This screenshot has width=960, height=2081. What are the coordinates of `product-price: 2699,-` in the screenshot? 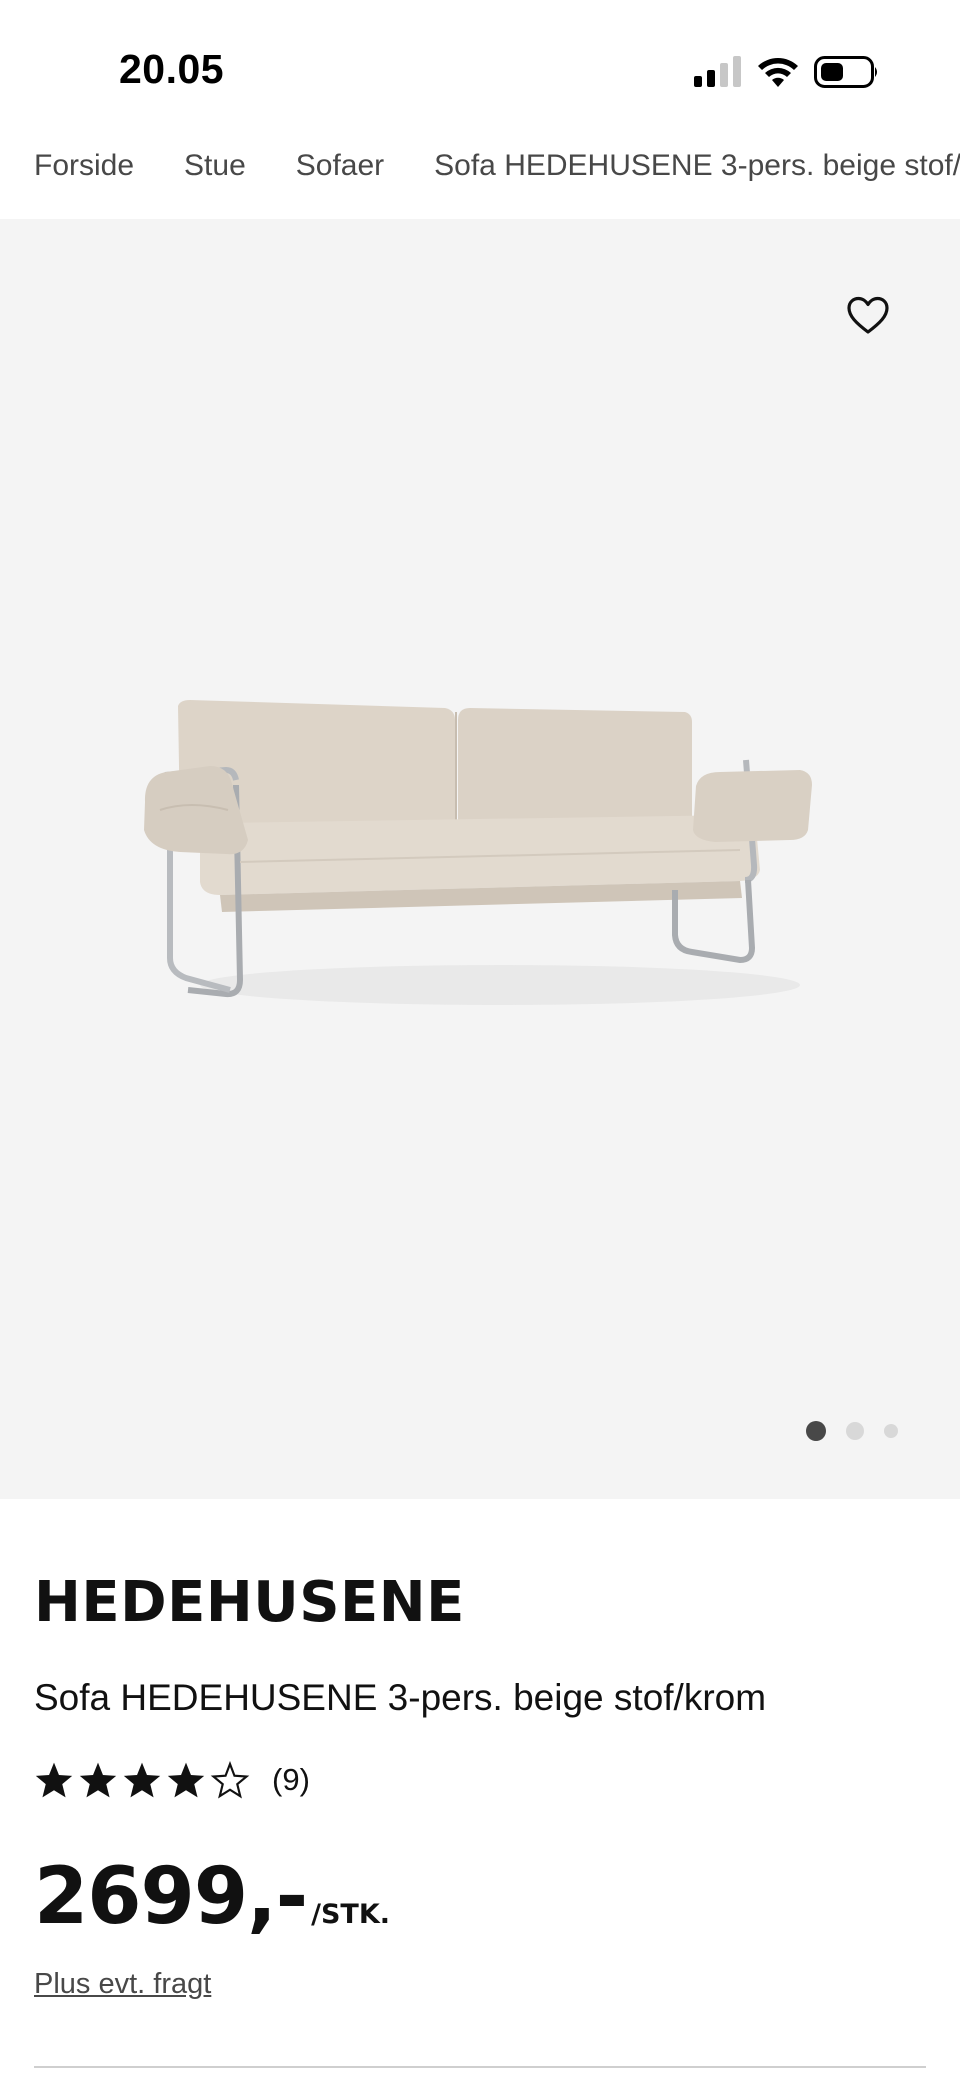 It's located at (171, 1897).